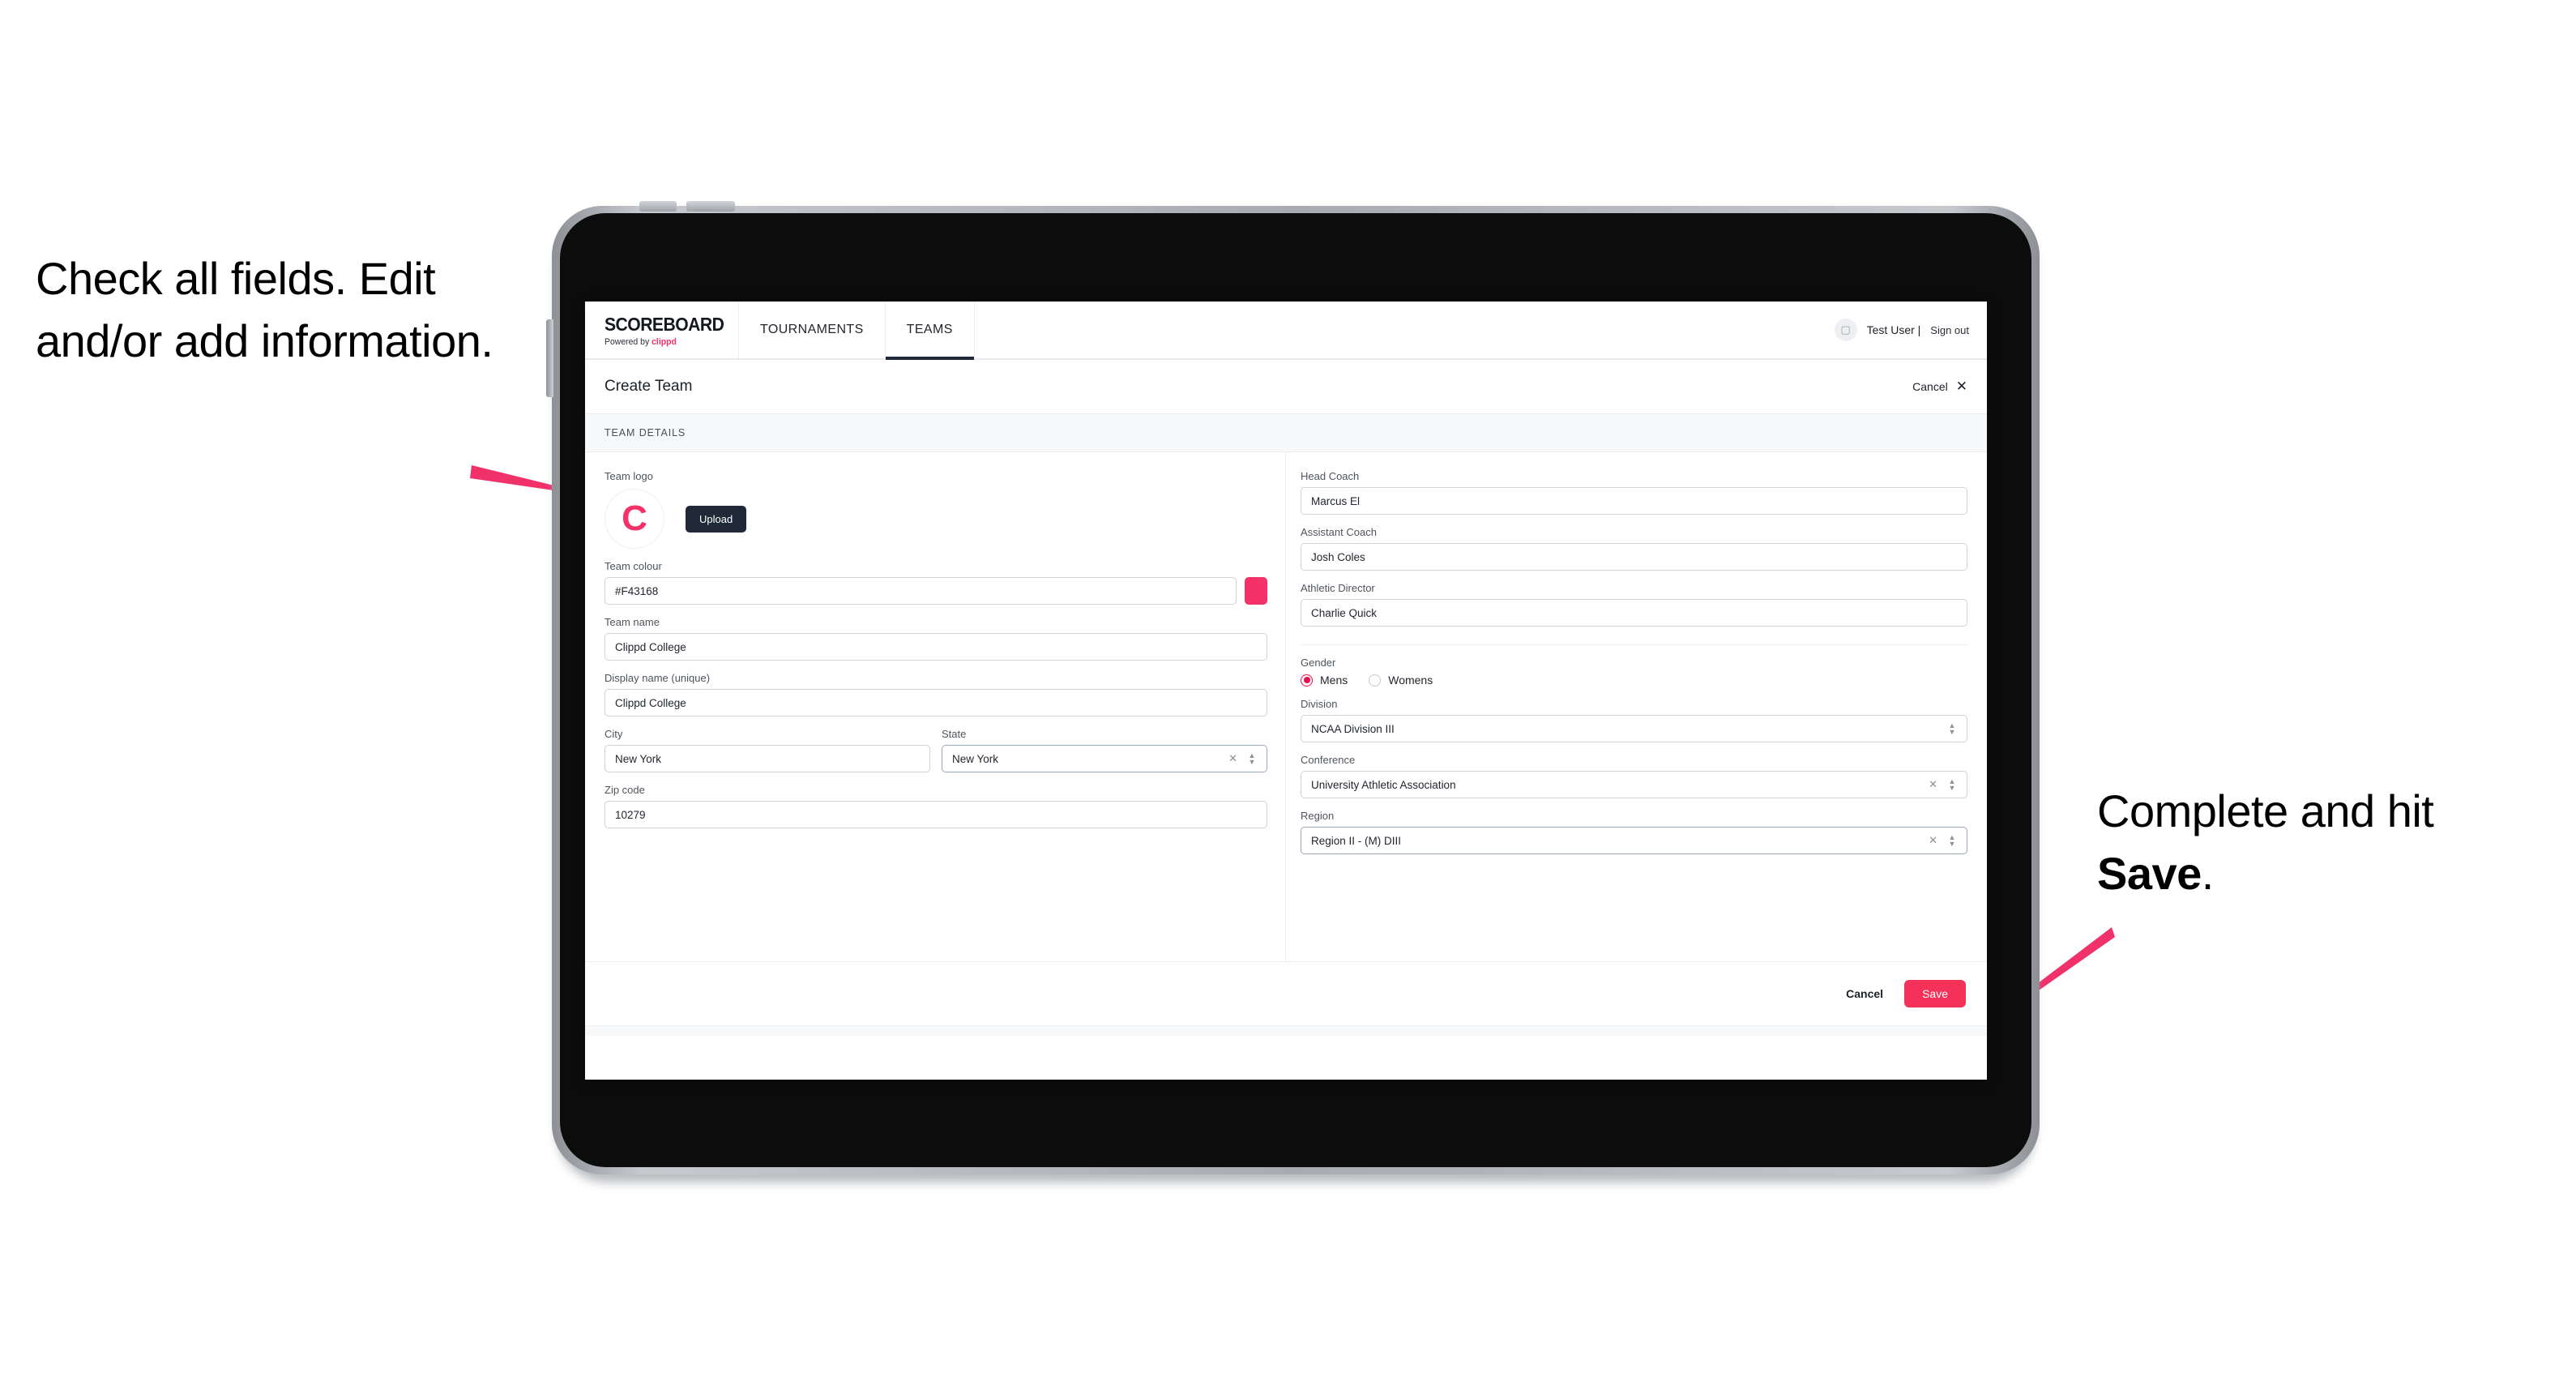 The image size is (2576, 1386). What do you see at coordinates (1634, 728) in the screenshot?
I see `division-select: NCAA Division III ▲ ▼` at bounding box center [1634, 728].